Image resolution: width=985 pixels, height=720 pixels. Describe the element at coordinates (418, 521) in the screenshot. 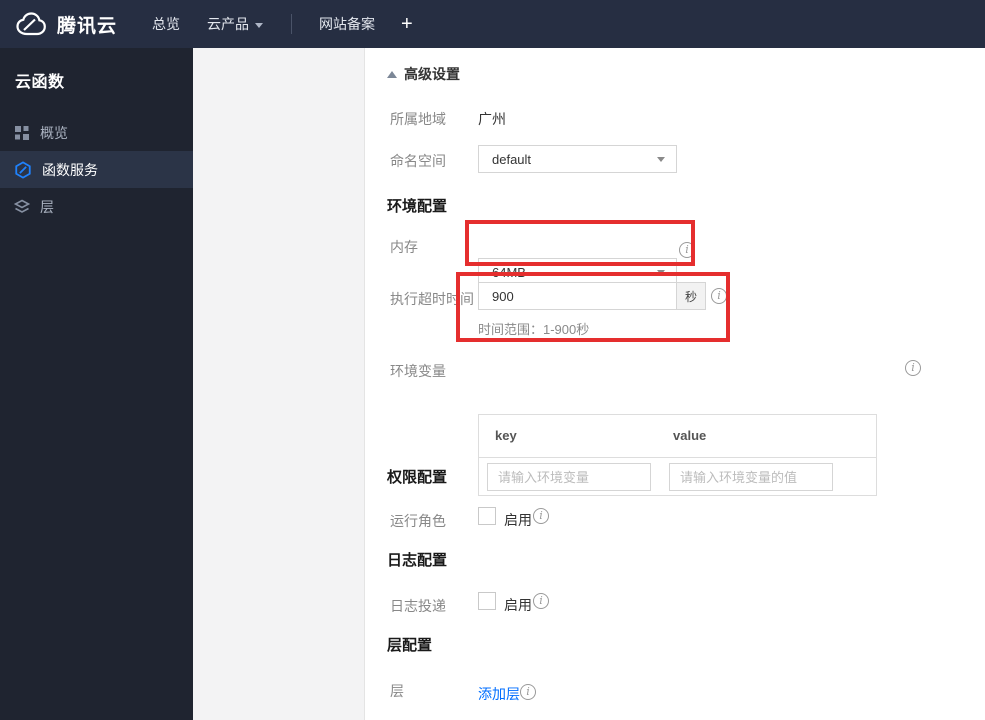

I see `run-role-label: 运行角色` at that location.